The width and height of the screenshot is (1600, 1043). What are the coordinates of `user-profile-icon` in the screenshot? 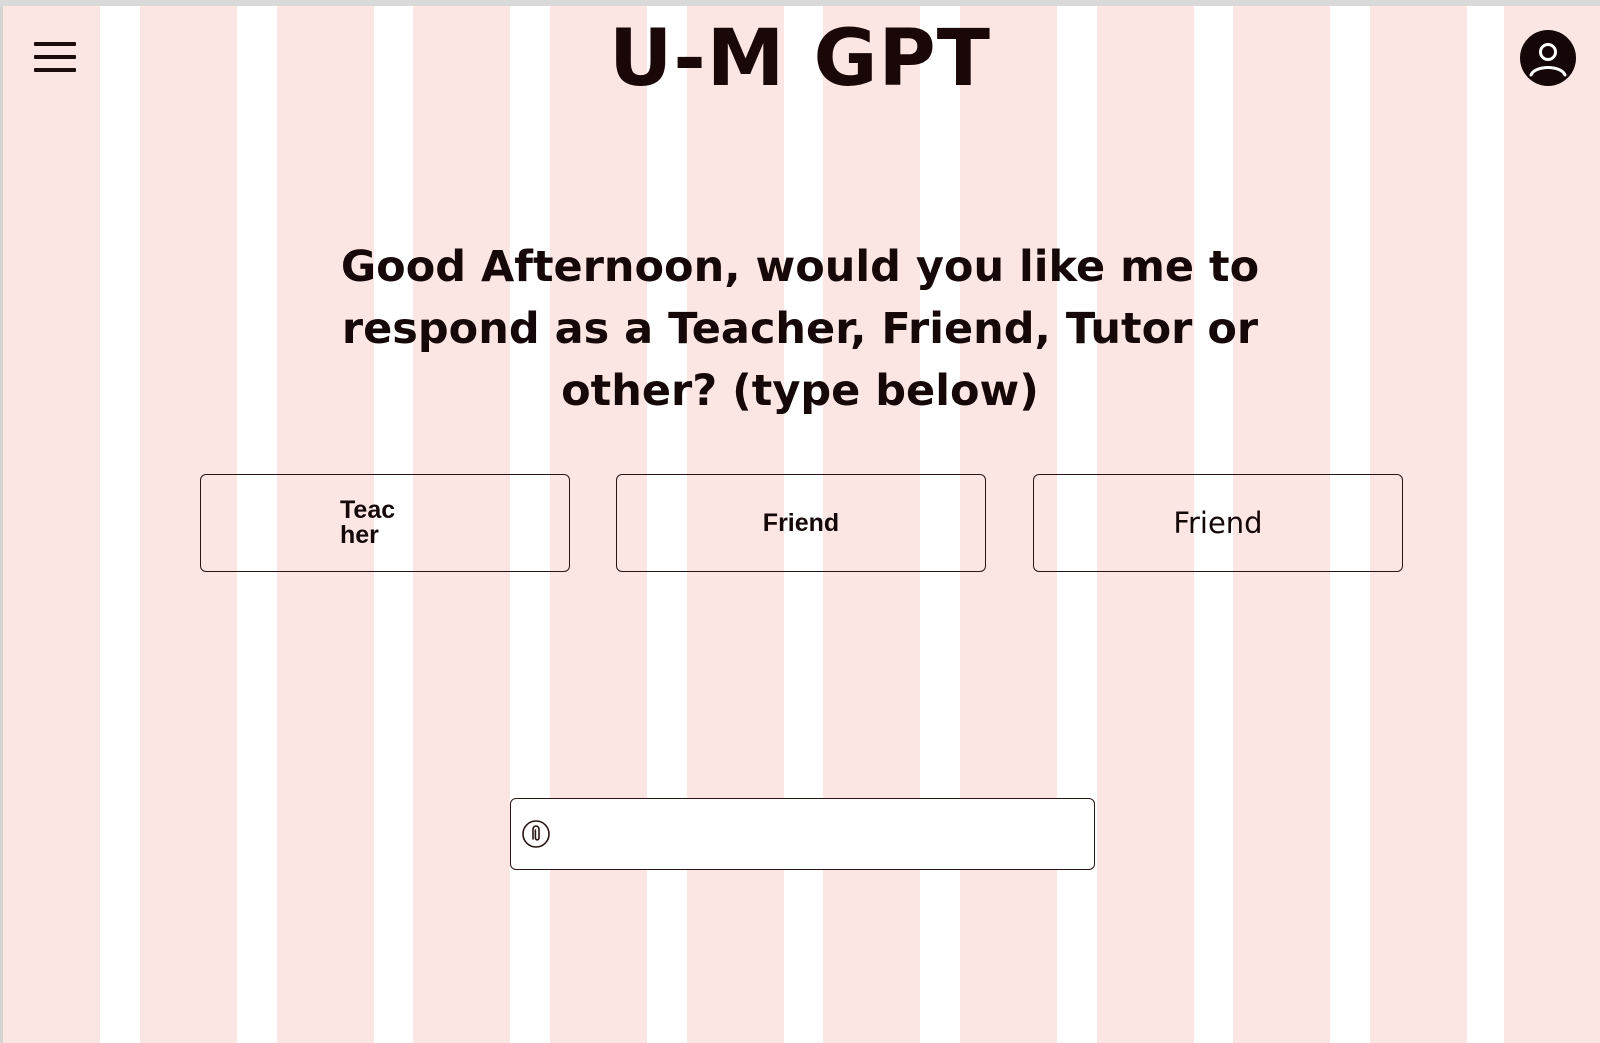 It's located at (1548, 58).